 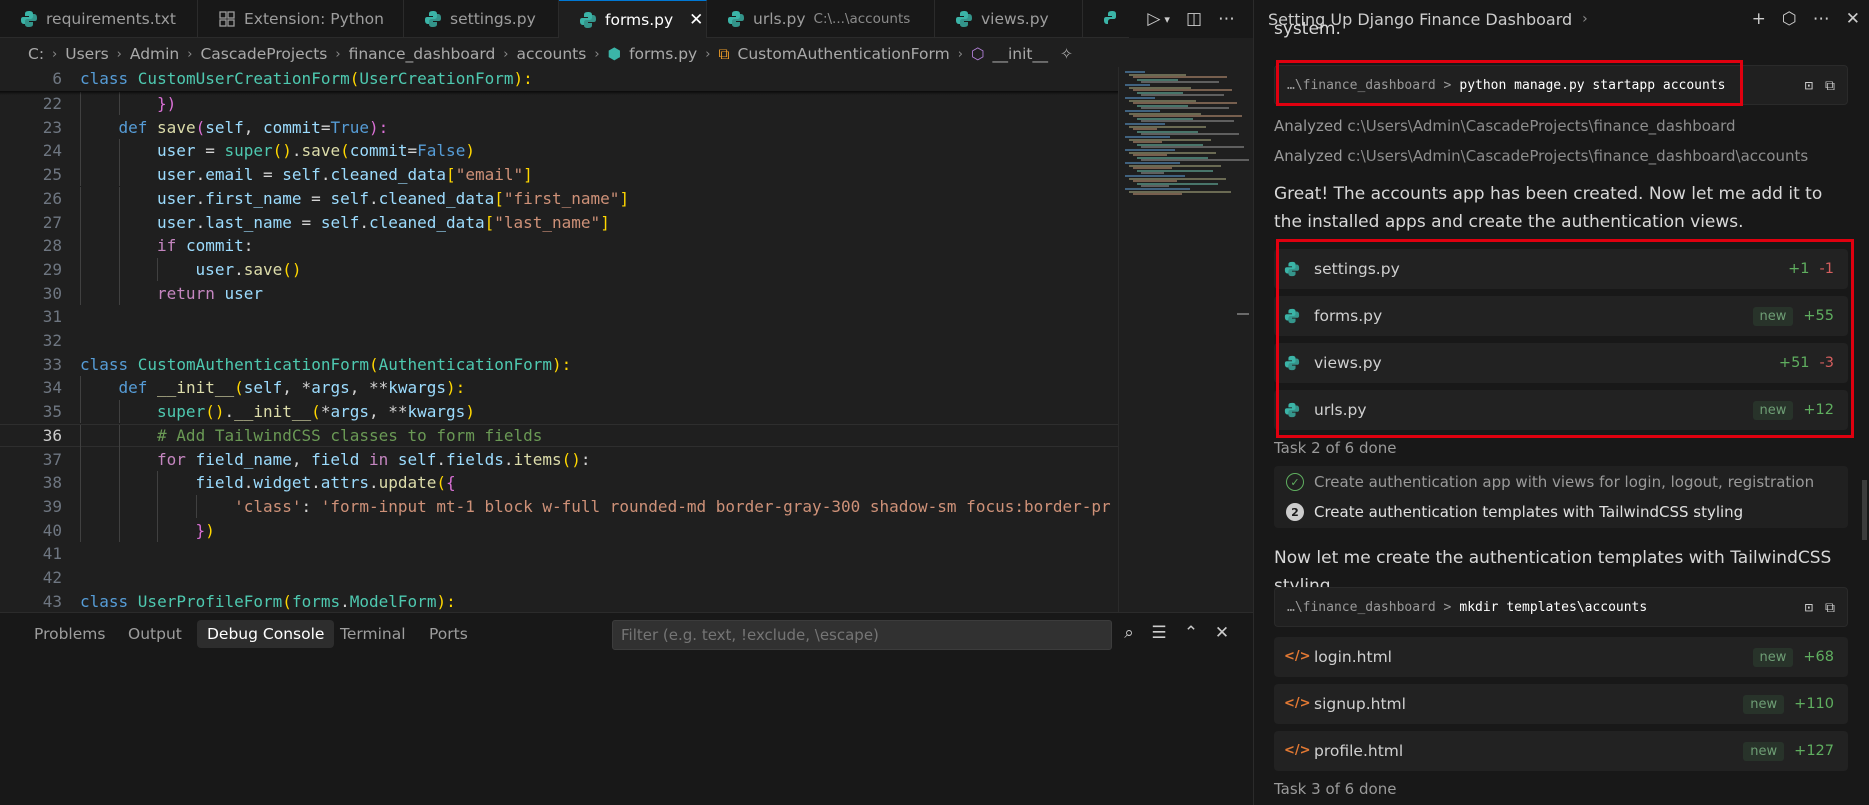 What do you see at coordinates (422, 54) in the screenshot?
I see `breadcrumb-item: finance_dashboard` at bounding box center [422, 54].